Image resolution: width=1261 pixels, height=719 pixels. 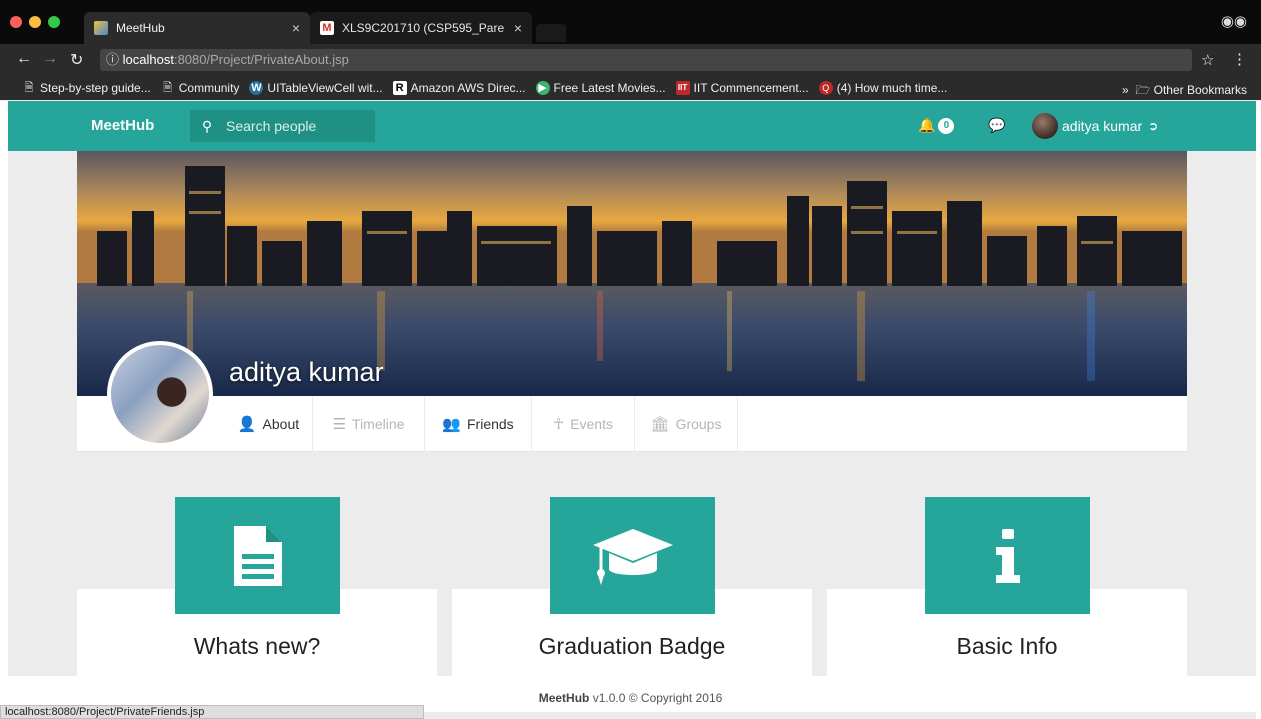 I want to click on tab-timeline: ☰ Timeline, so click(x=369, y=424).